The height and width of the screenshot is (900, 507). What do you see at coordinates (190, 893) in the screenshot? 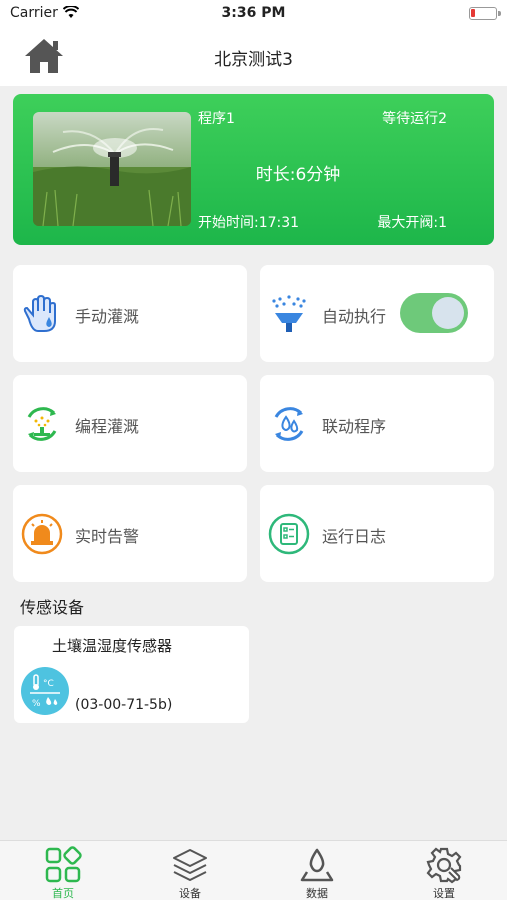
I see `tab-devices-label: 设备` at bounding box center [190, 893].